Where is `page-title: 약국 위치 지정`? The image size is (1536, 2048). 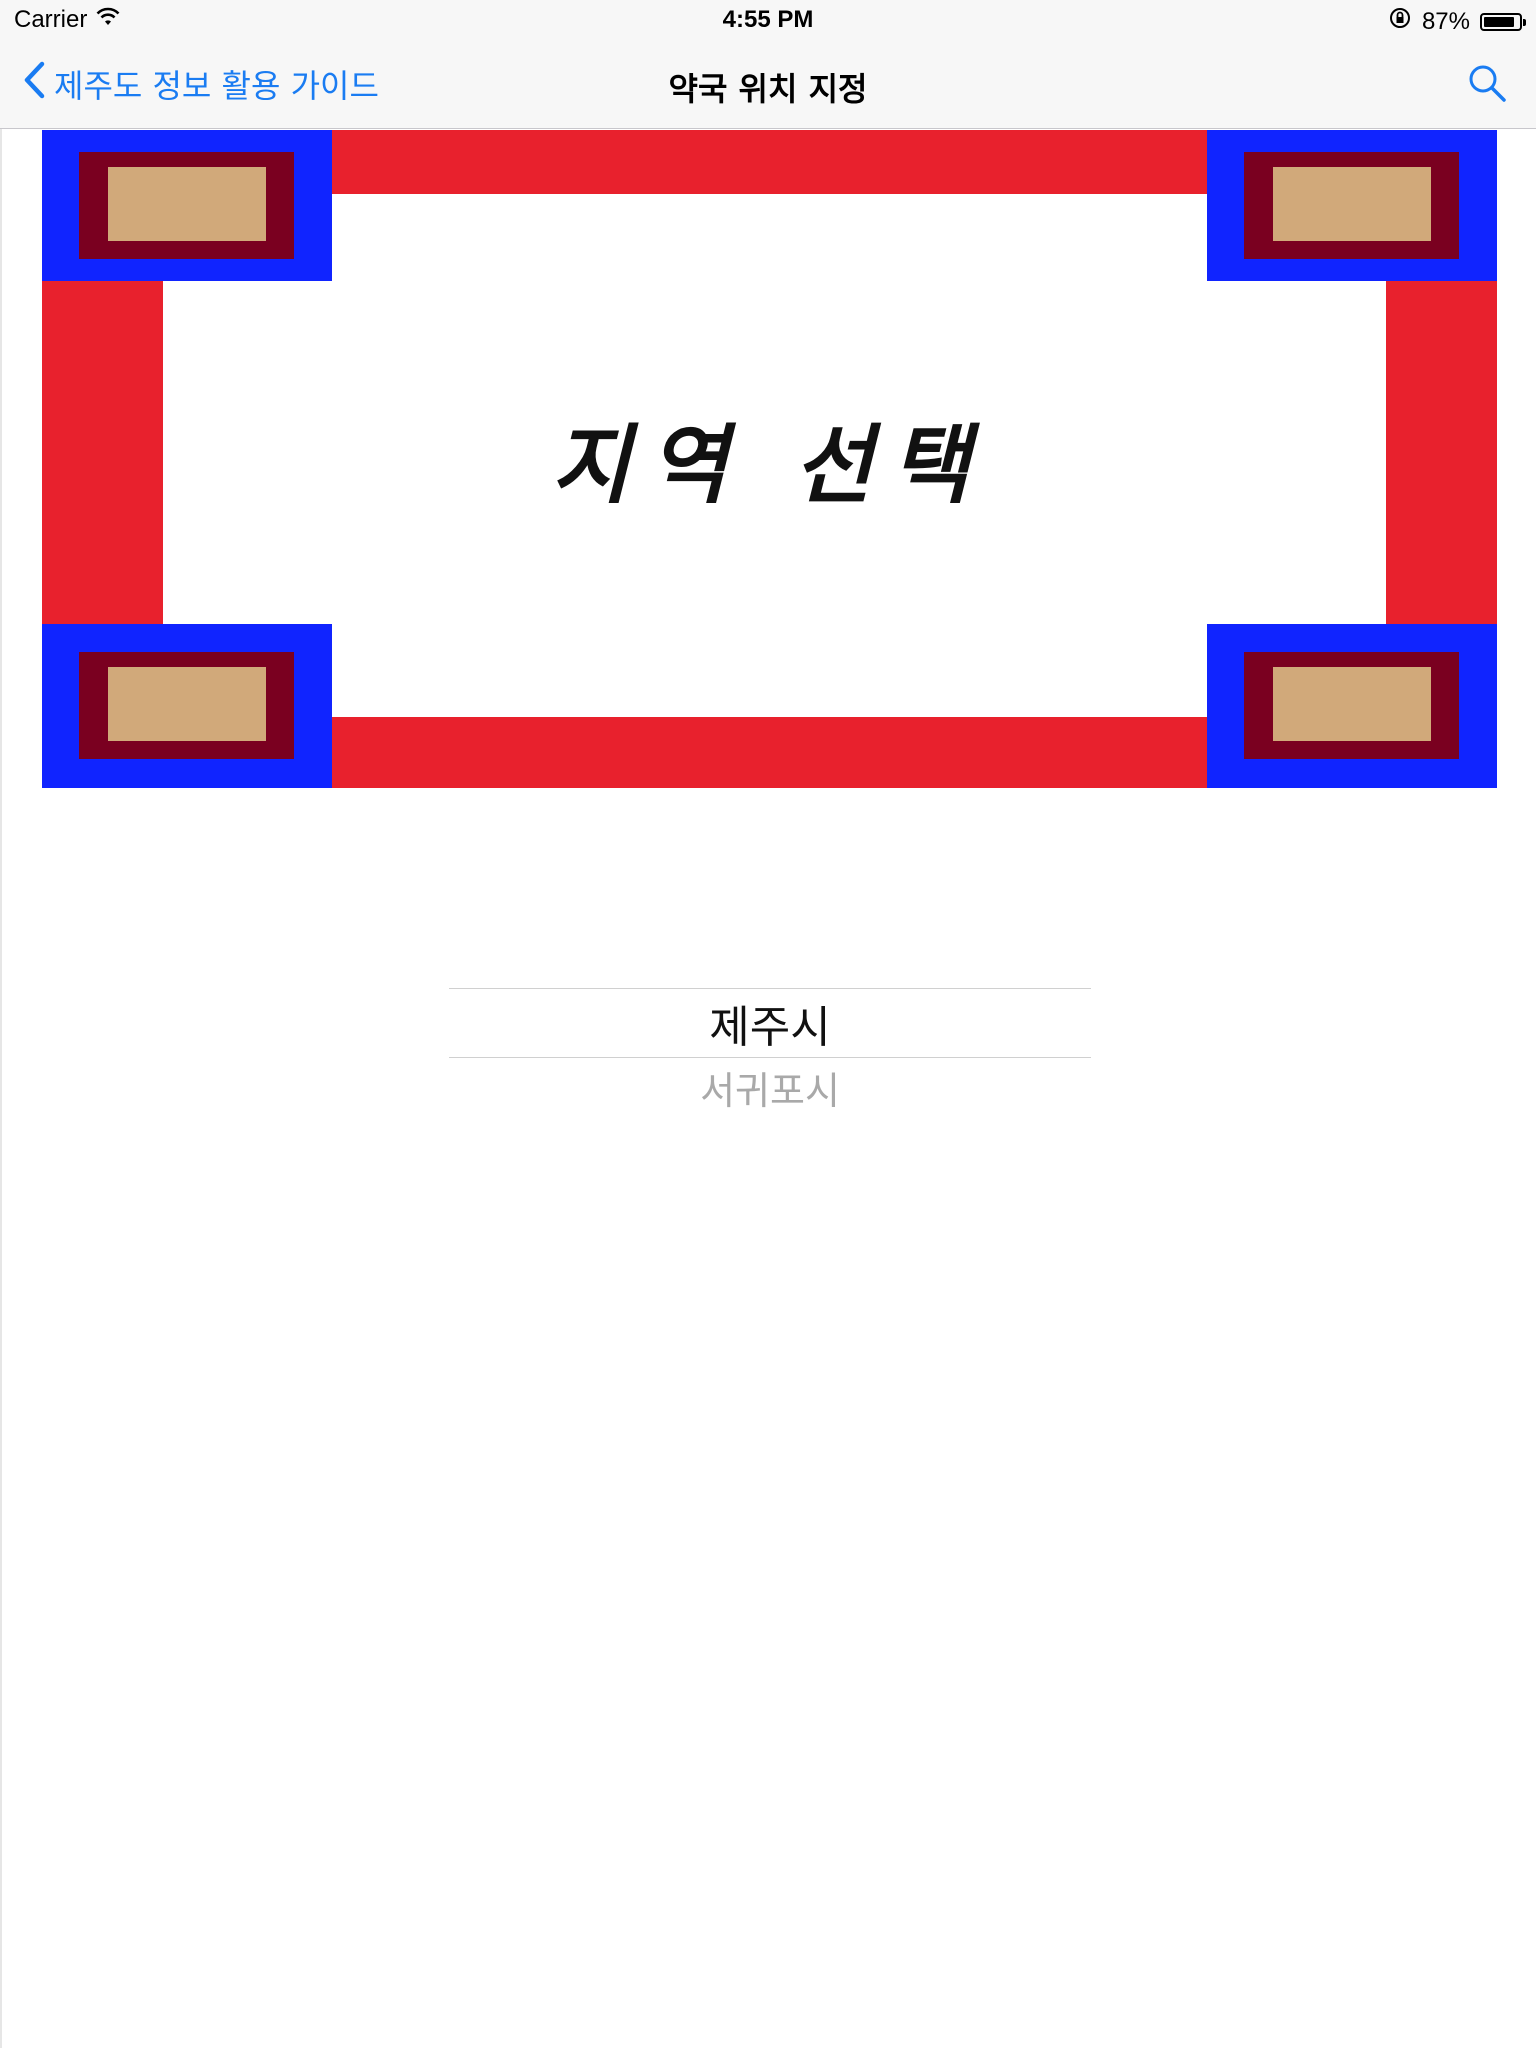 page-title: 약국 위치 지정 is located at coordinates (768, 89).